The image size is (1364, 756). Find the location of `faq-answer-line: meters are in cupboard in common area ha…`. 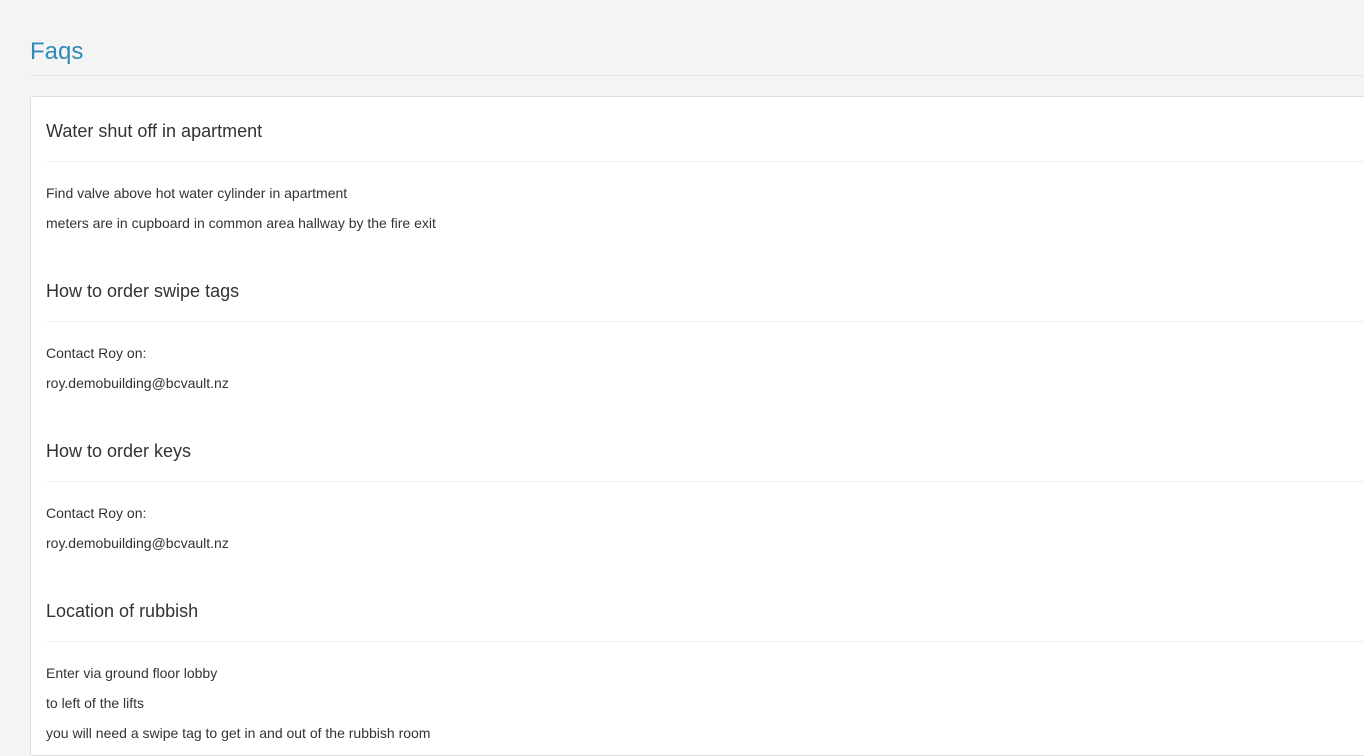

faq-answer-line: meters are in cupboard in common area ha… is located at coordinates (241, 223).